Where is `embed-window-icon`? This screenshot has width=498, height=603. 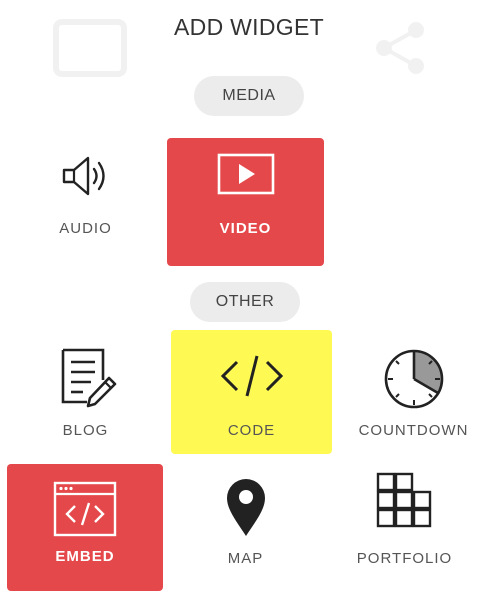
embed-window-icon is located at coordinates (85, 509).